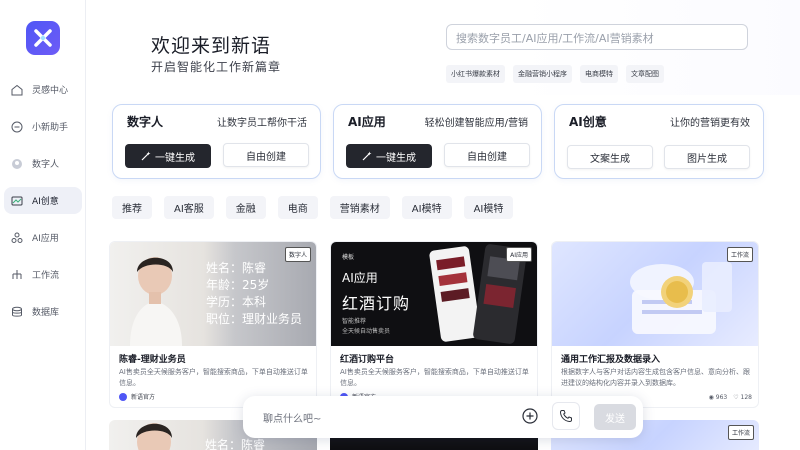 Image resolution: width=800 pixels, height=450 pixels. Describe the element at coordinates (645, 74) in the screenshot. I see `search-tag: 文章配图` at that location.